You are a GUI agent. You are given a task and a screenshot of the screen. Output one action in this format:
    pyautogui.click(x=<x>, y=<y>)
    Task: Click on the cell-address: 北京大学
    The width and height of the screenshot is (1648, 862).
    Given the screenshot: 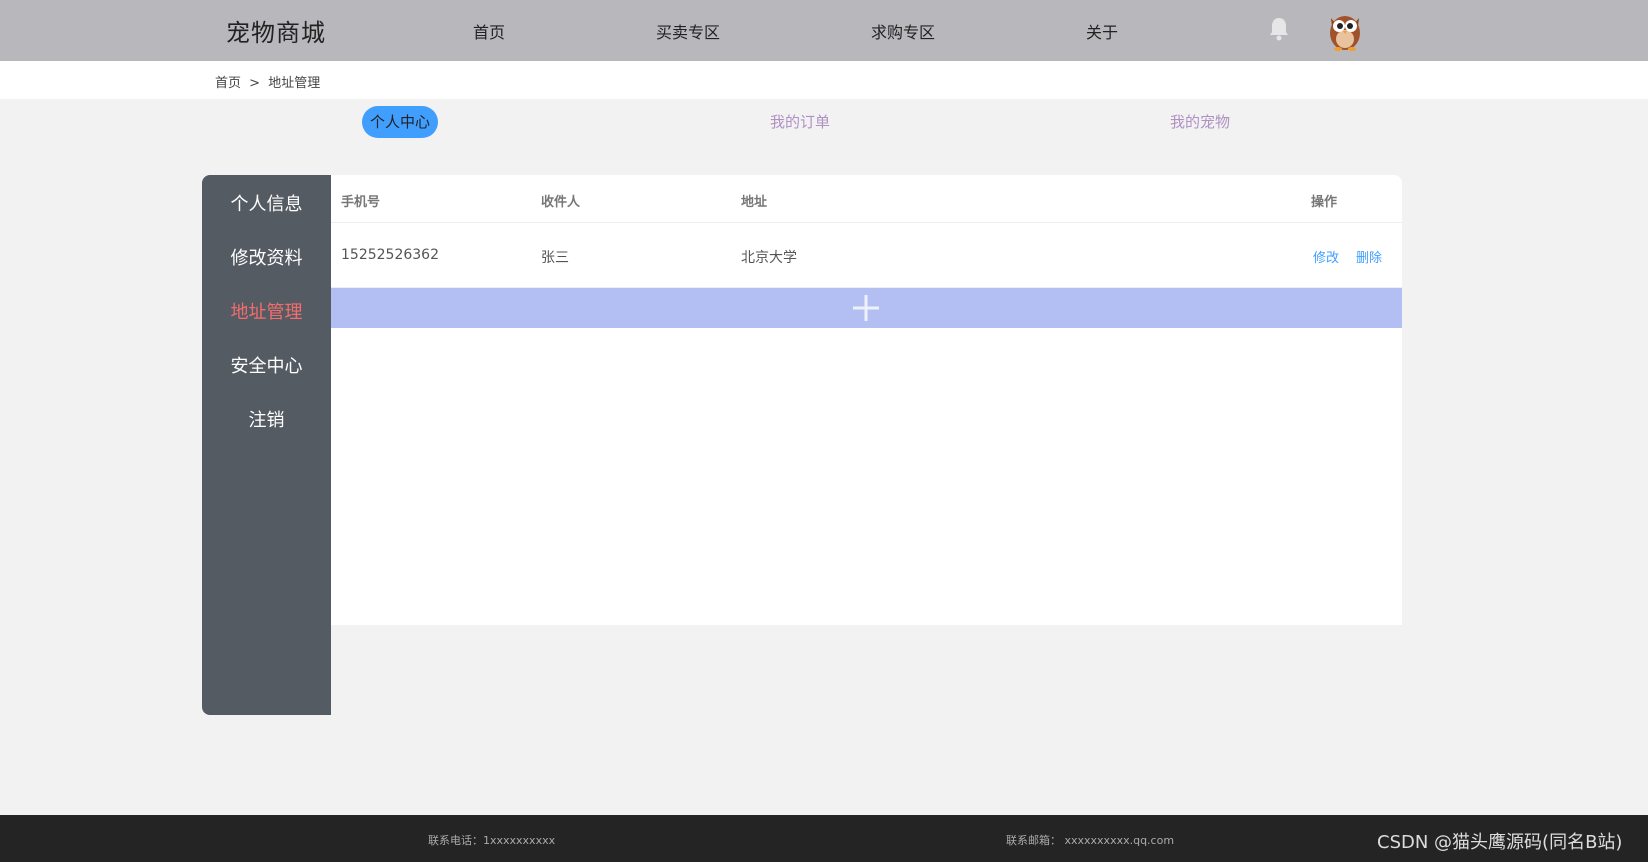 What is the action you would take?
    pyautogui.click(x=769, y=258)
    